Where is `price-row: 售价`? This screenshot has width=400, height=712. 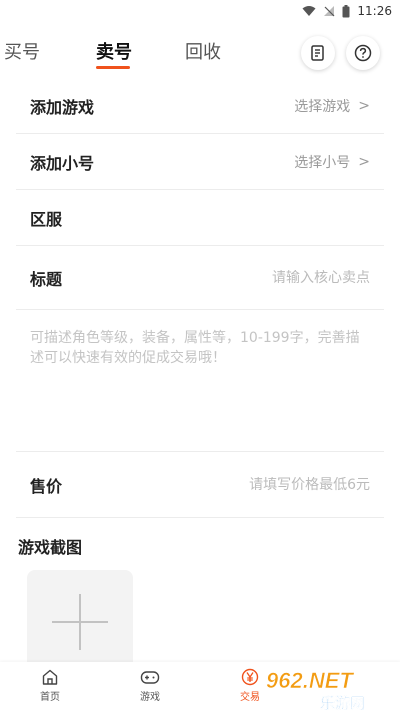
price-row: 售价 is located at coordinates (200, 485).